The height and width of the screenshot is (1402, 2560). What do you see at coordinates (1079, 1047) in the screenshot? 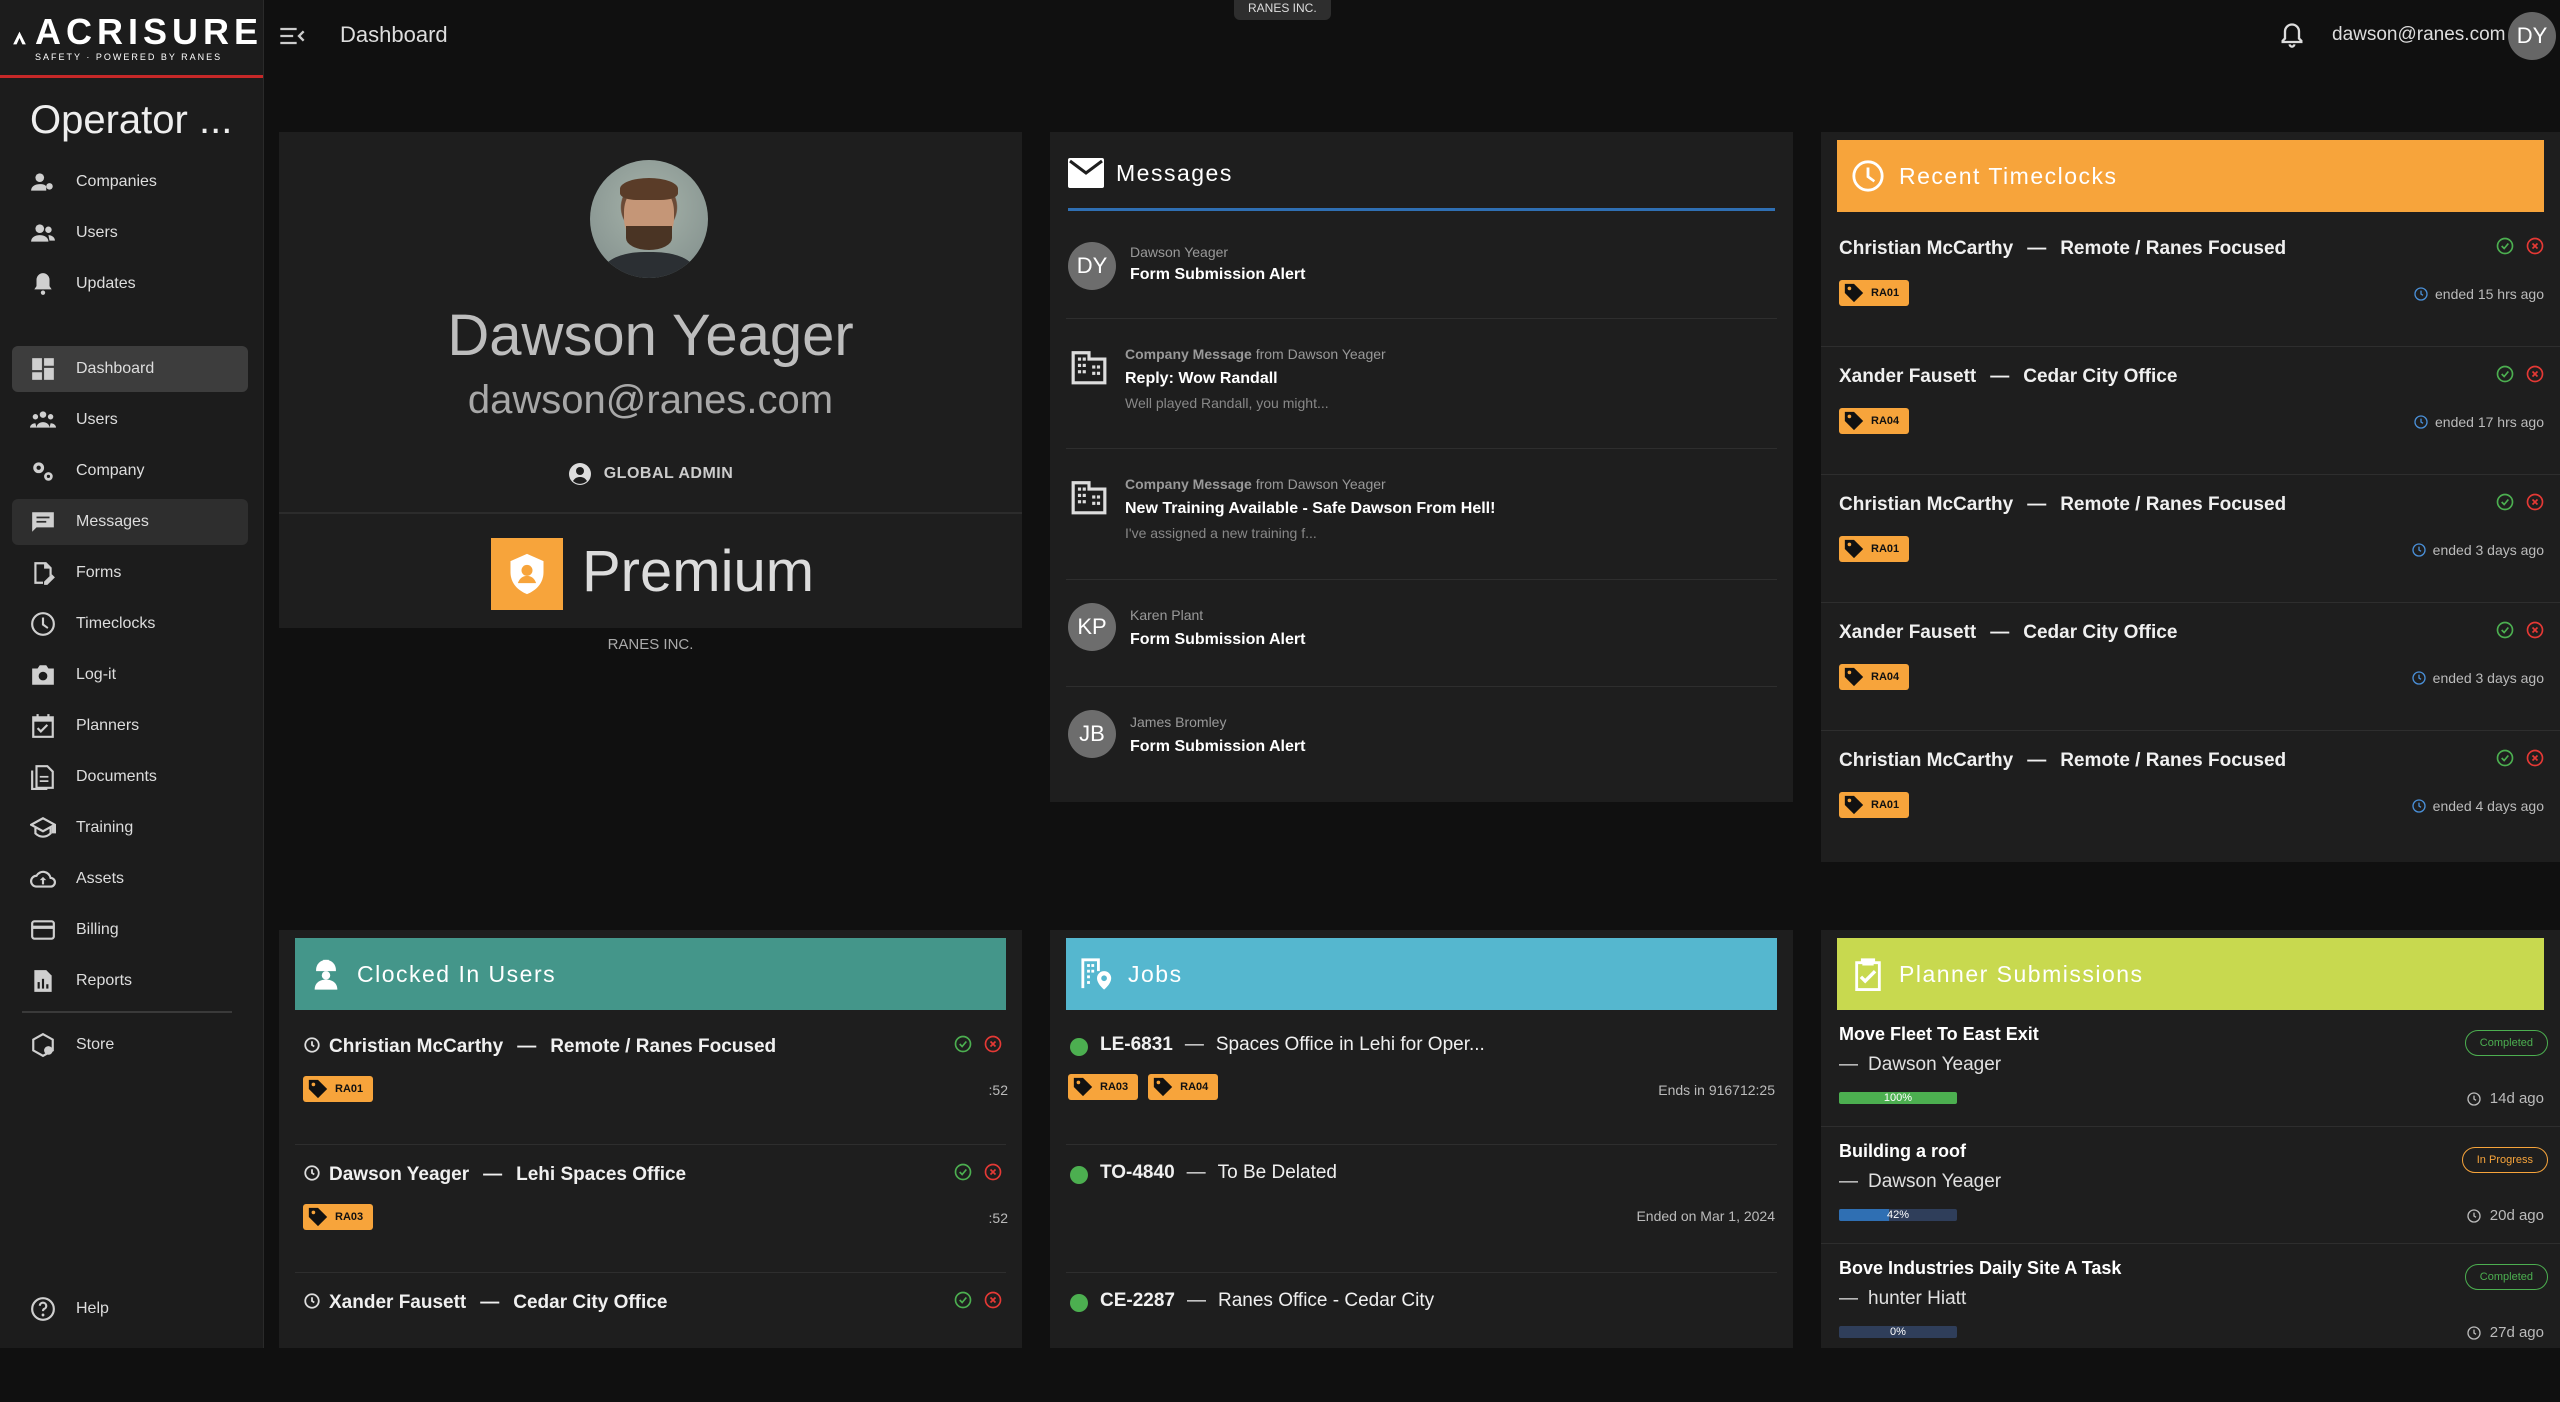
I see `job-status-dot` at bounding box center [1079, 1047].